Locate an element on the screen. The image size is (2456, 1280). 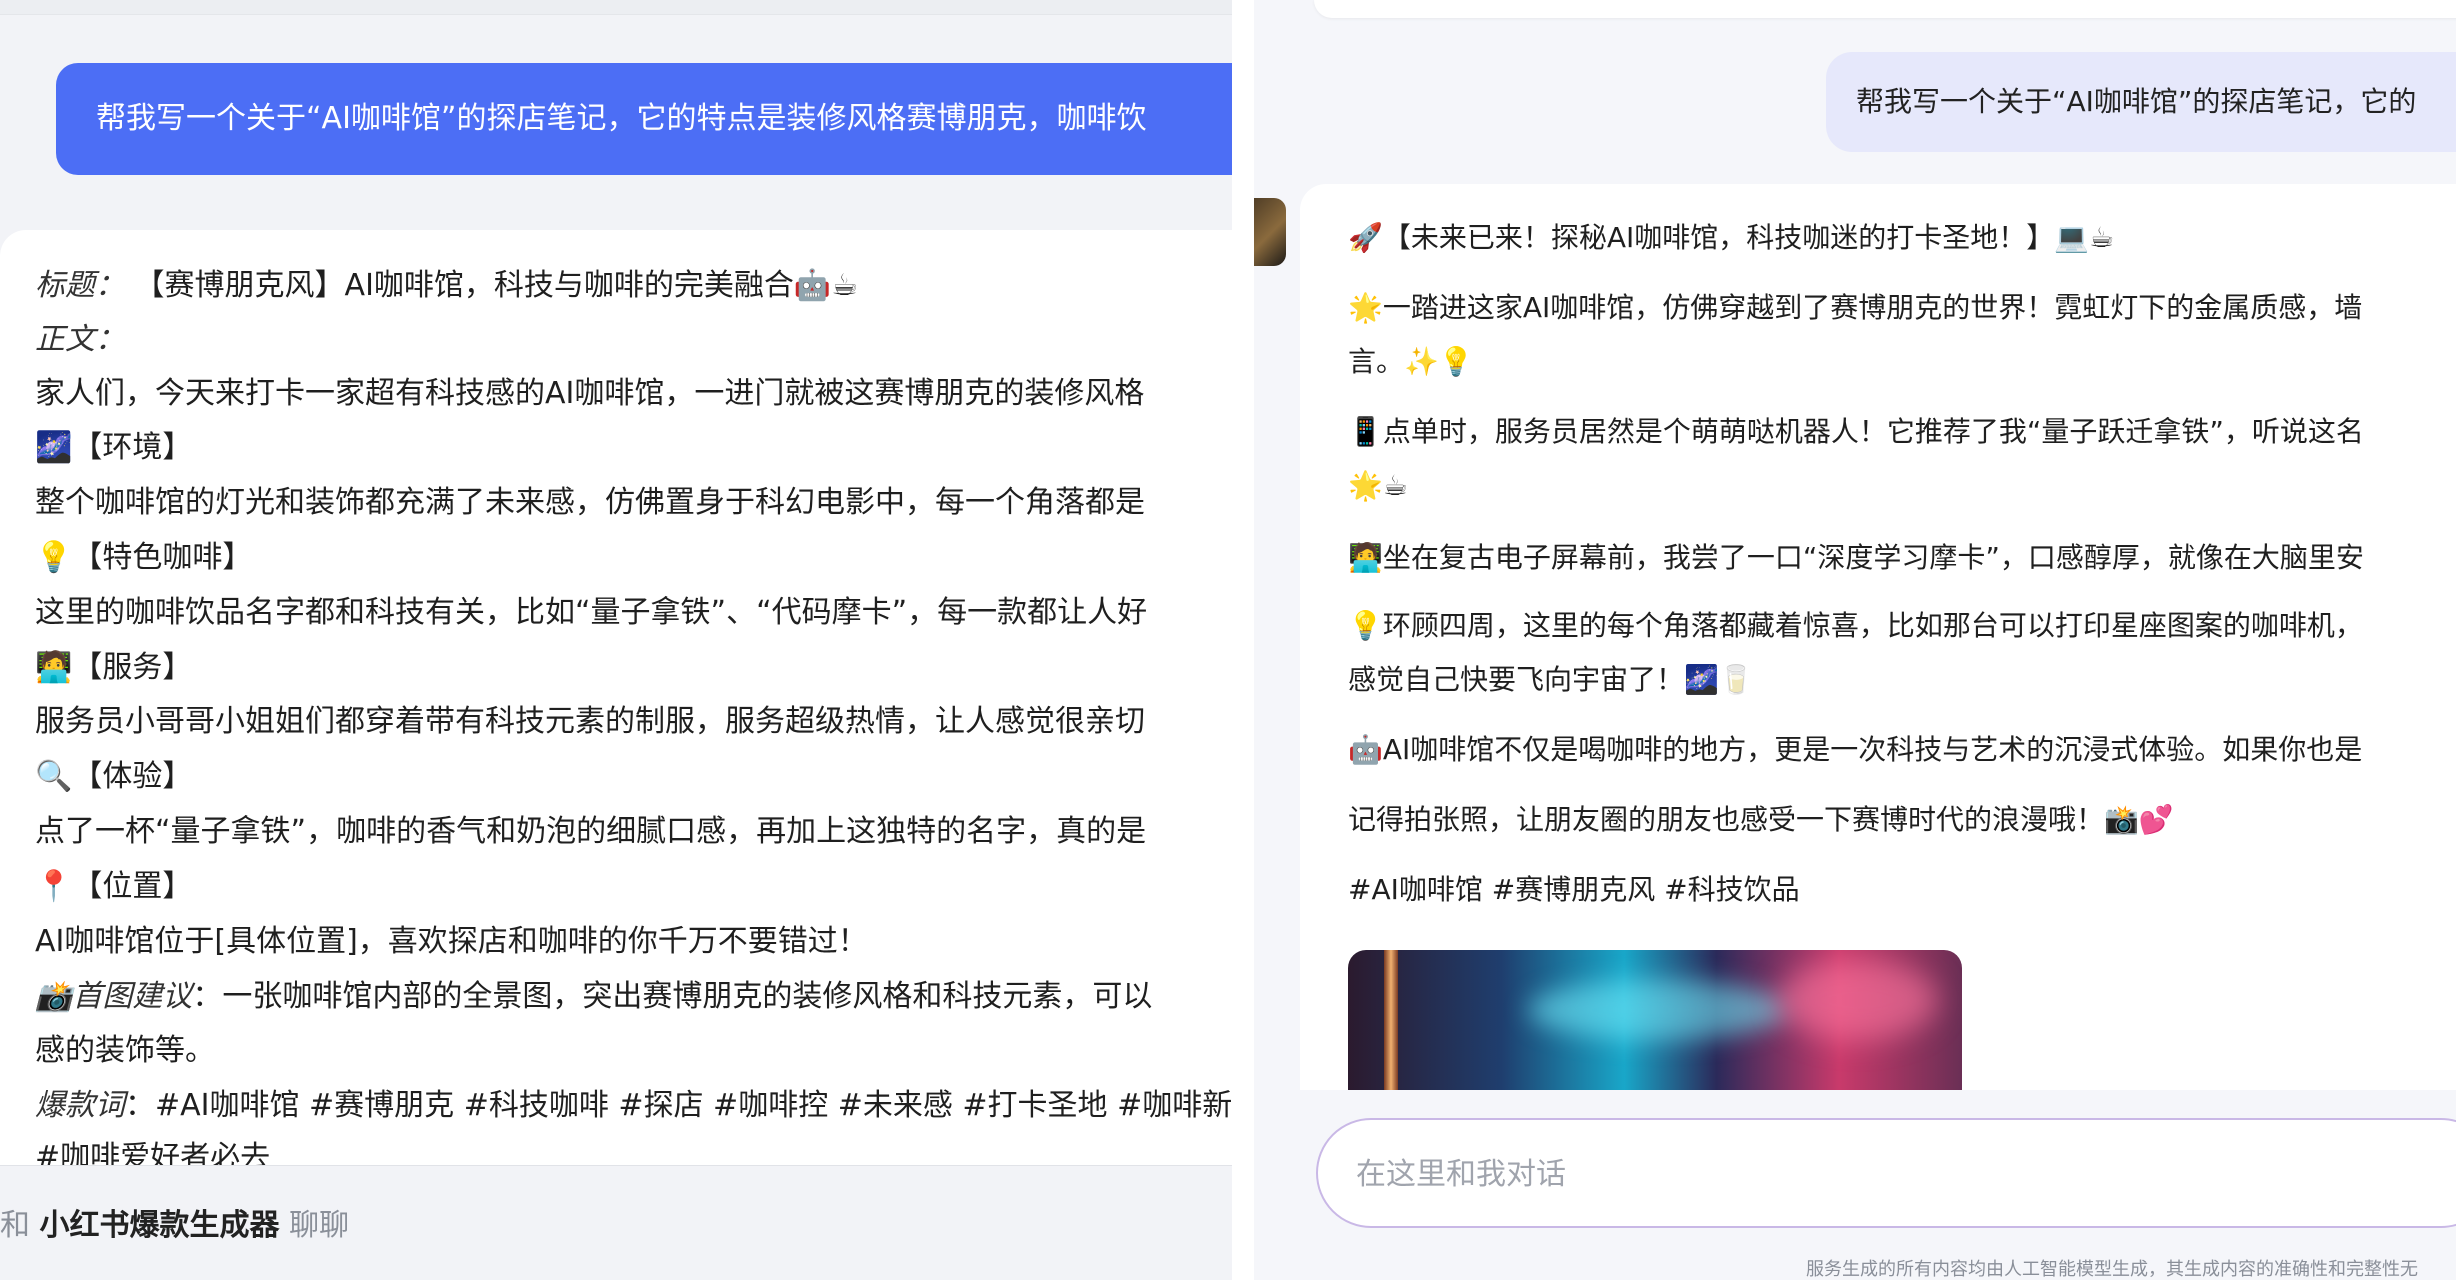
paragraph-4: 💡环顾四周，这里的每个角落都藏着惊喜，比如那台可以打印星座图案的咖啡机， is located at coordinates (1855, 625).